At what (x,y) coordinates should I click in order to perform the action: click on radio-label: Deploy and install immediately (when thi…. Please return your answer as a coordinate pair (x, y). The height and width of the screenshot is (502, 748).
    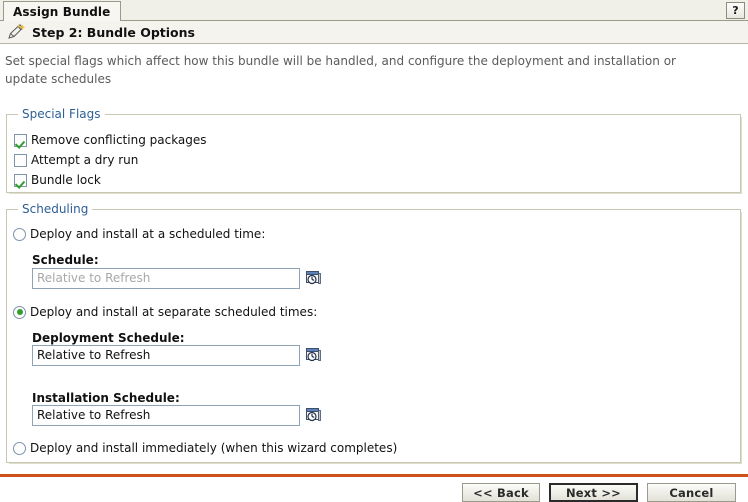
    Looking at the image, I should click on (214, 448).